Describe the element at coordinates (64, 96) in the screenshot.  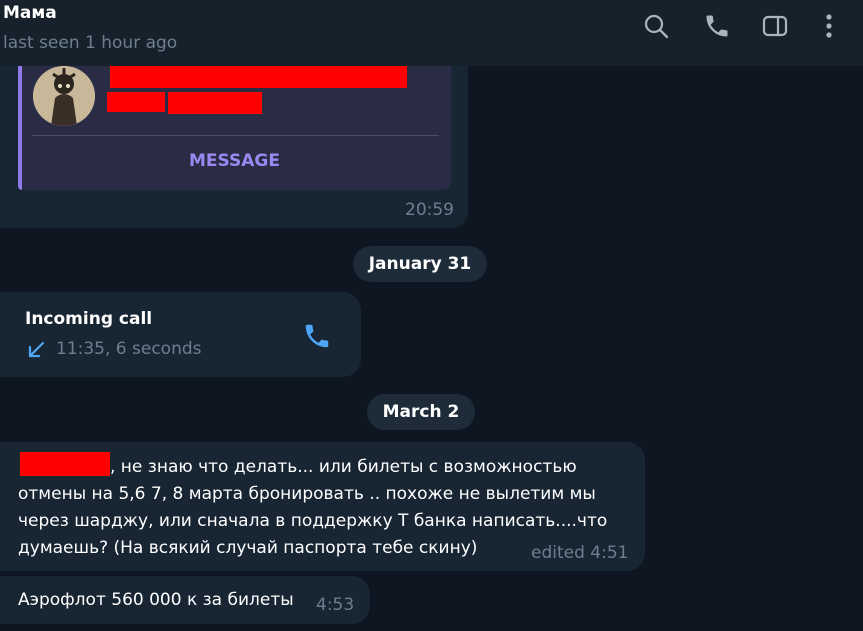
I see `avatar` at that location.